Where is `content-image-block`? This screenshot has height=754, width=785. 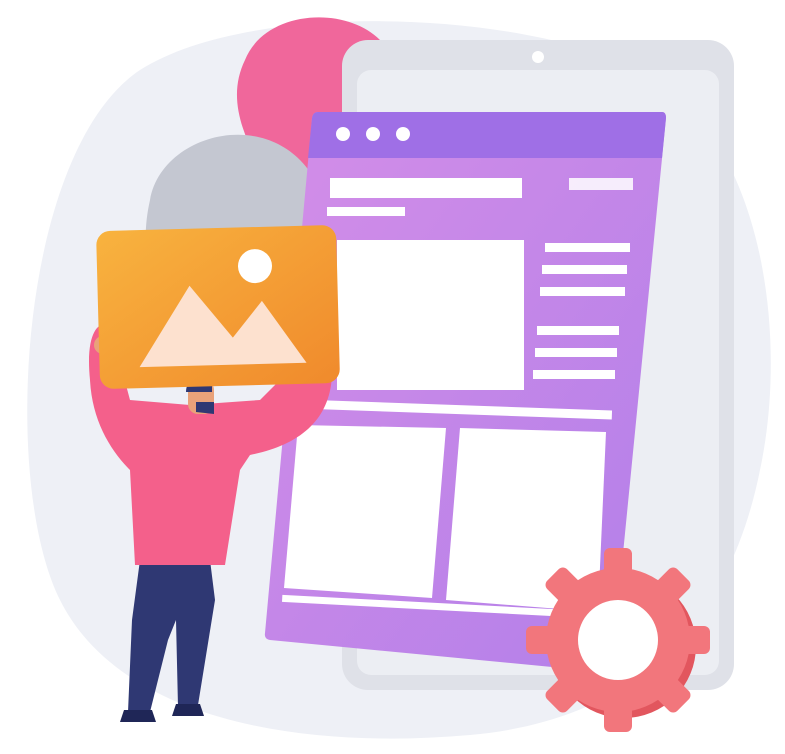
content-image-block is located at coordinates (430, 315).